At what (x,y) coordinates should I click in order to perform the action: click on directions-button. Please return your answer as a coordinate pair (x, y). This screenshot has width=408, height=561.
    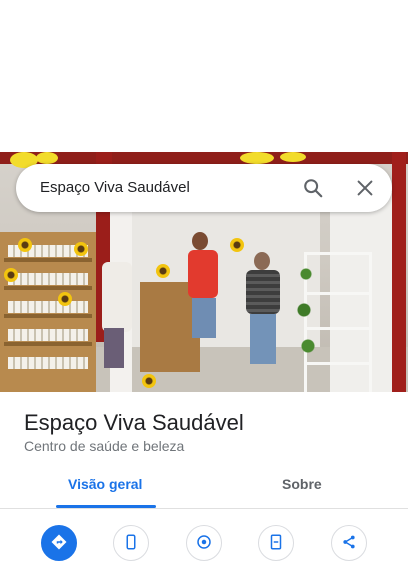
    Looking at the image, I should click on (59, 543).